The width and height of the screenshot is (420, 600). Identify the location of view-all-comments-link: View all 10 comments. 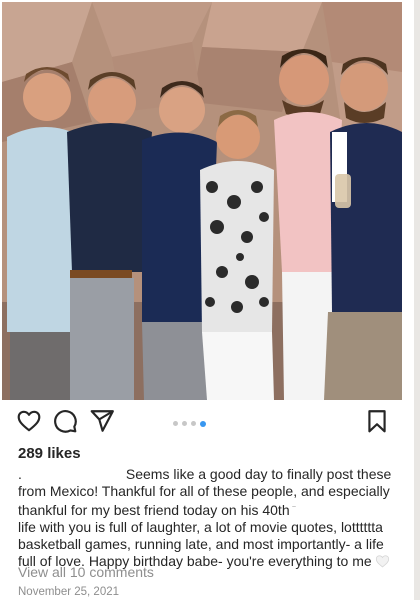
(86, 572).